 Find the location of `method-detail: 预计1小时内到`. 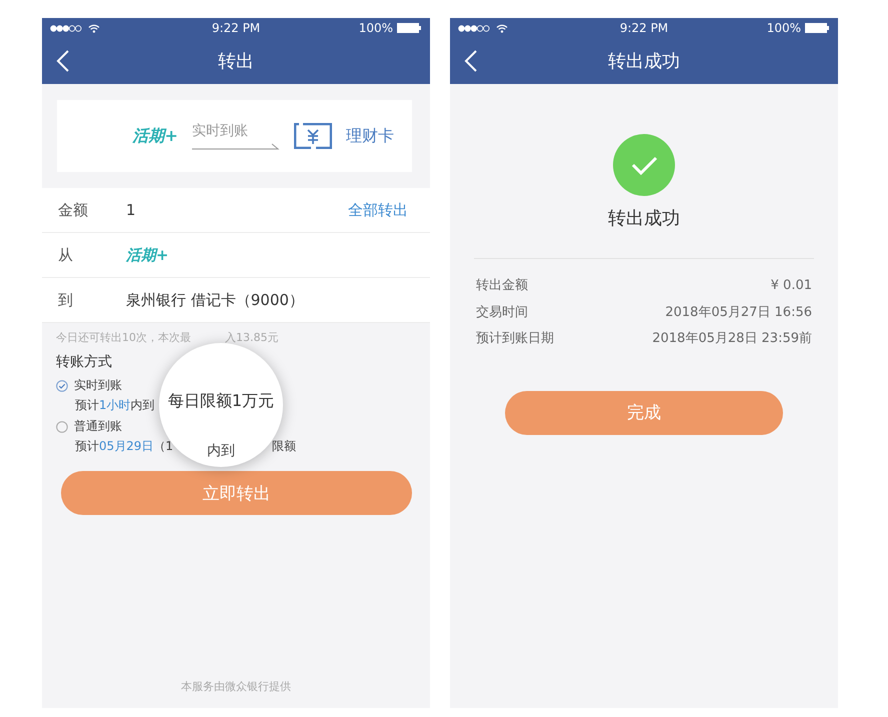

method-detail: 预计1小时内到 is located at coordinates (115, 405).